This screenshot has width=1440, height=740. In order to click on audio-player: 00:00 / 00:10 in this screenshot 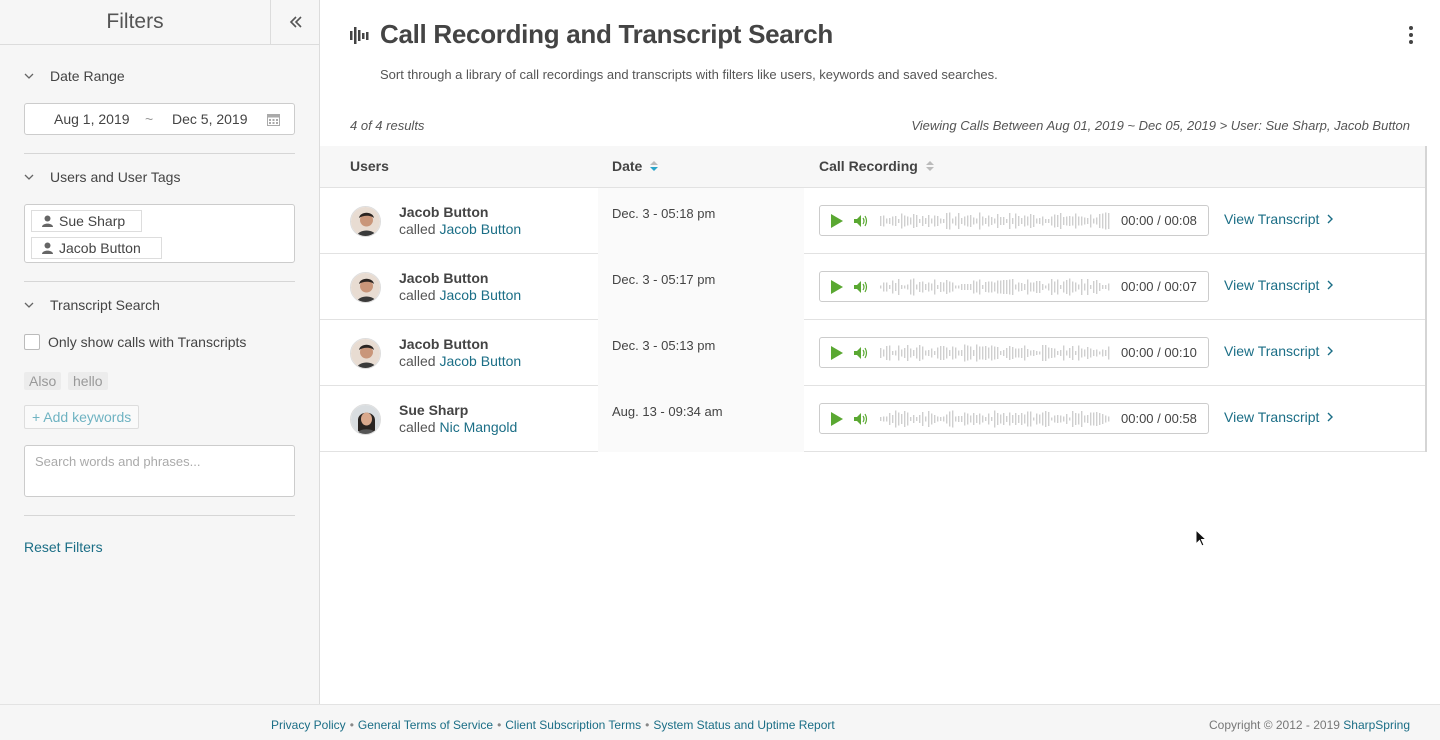, I will do `click(1014, 352)`.